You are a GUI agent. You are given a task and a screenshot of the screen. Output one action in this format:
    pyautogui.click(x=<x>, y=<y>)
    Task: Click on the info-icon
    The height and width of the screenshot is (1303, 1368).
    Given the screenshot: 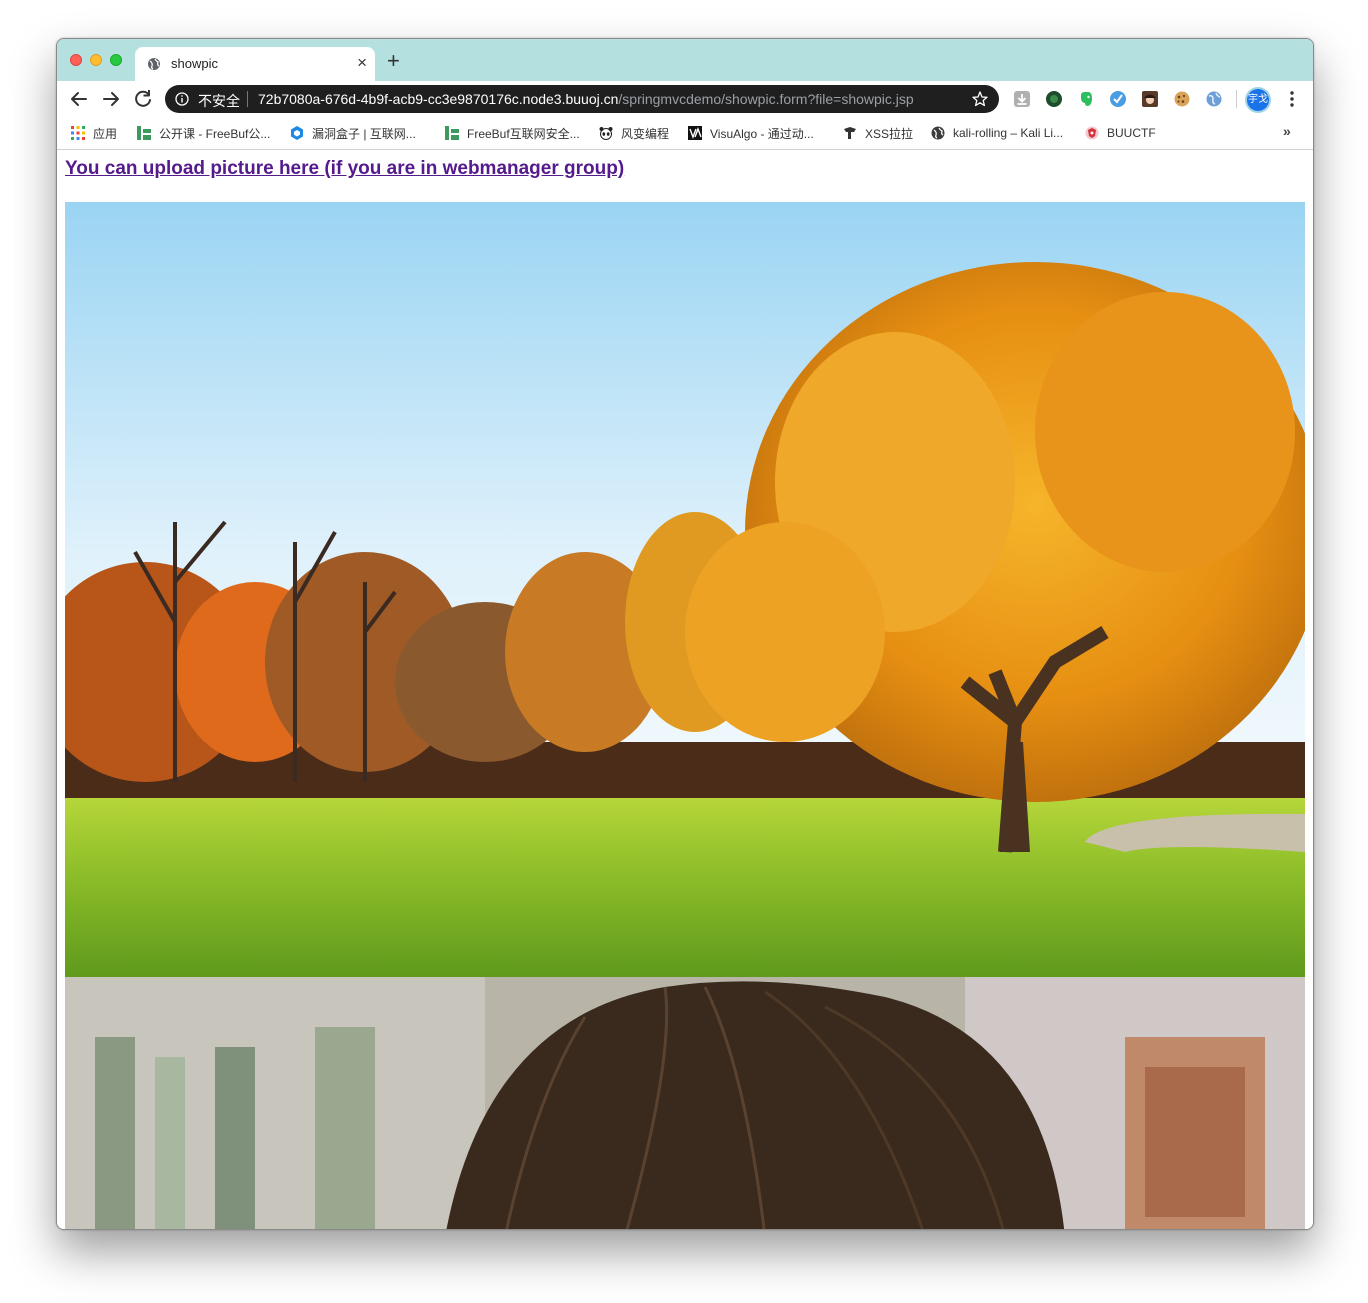 What is the action you would take?
    pyautogui.click(x=182, y=99)
    